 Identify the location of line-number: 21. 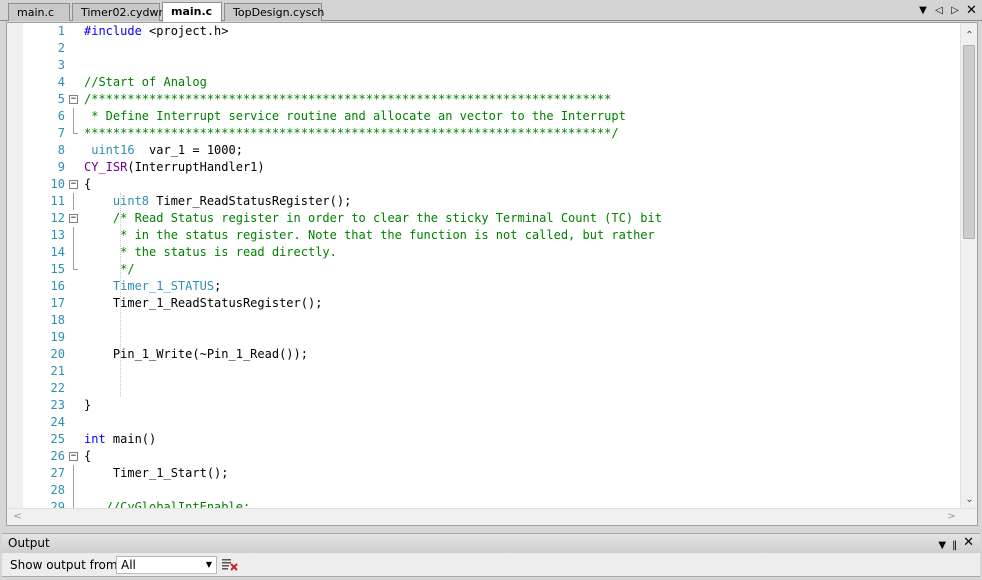
(57, 371).